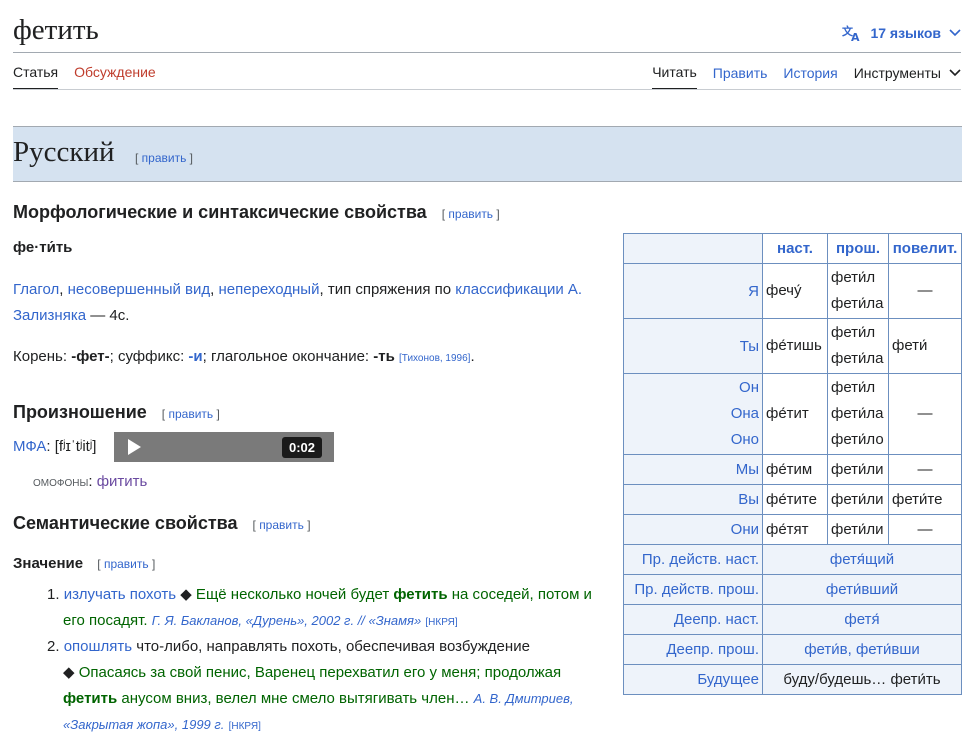 The width and height of the screenshot is (975, 740). Describe the element at coordinates (122, 481) in the screenshot. I see `homophone-link: фитить` at that location.